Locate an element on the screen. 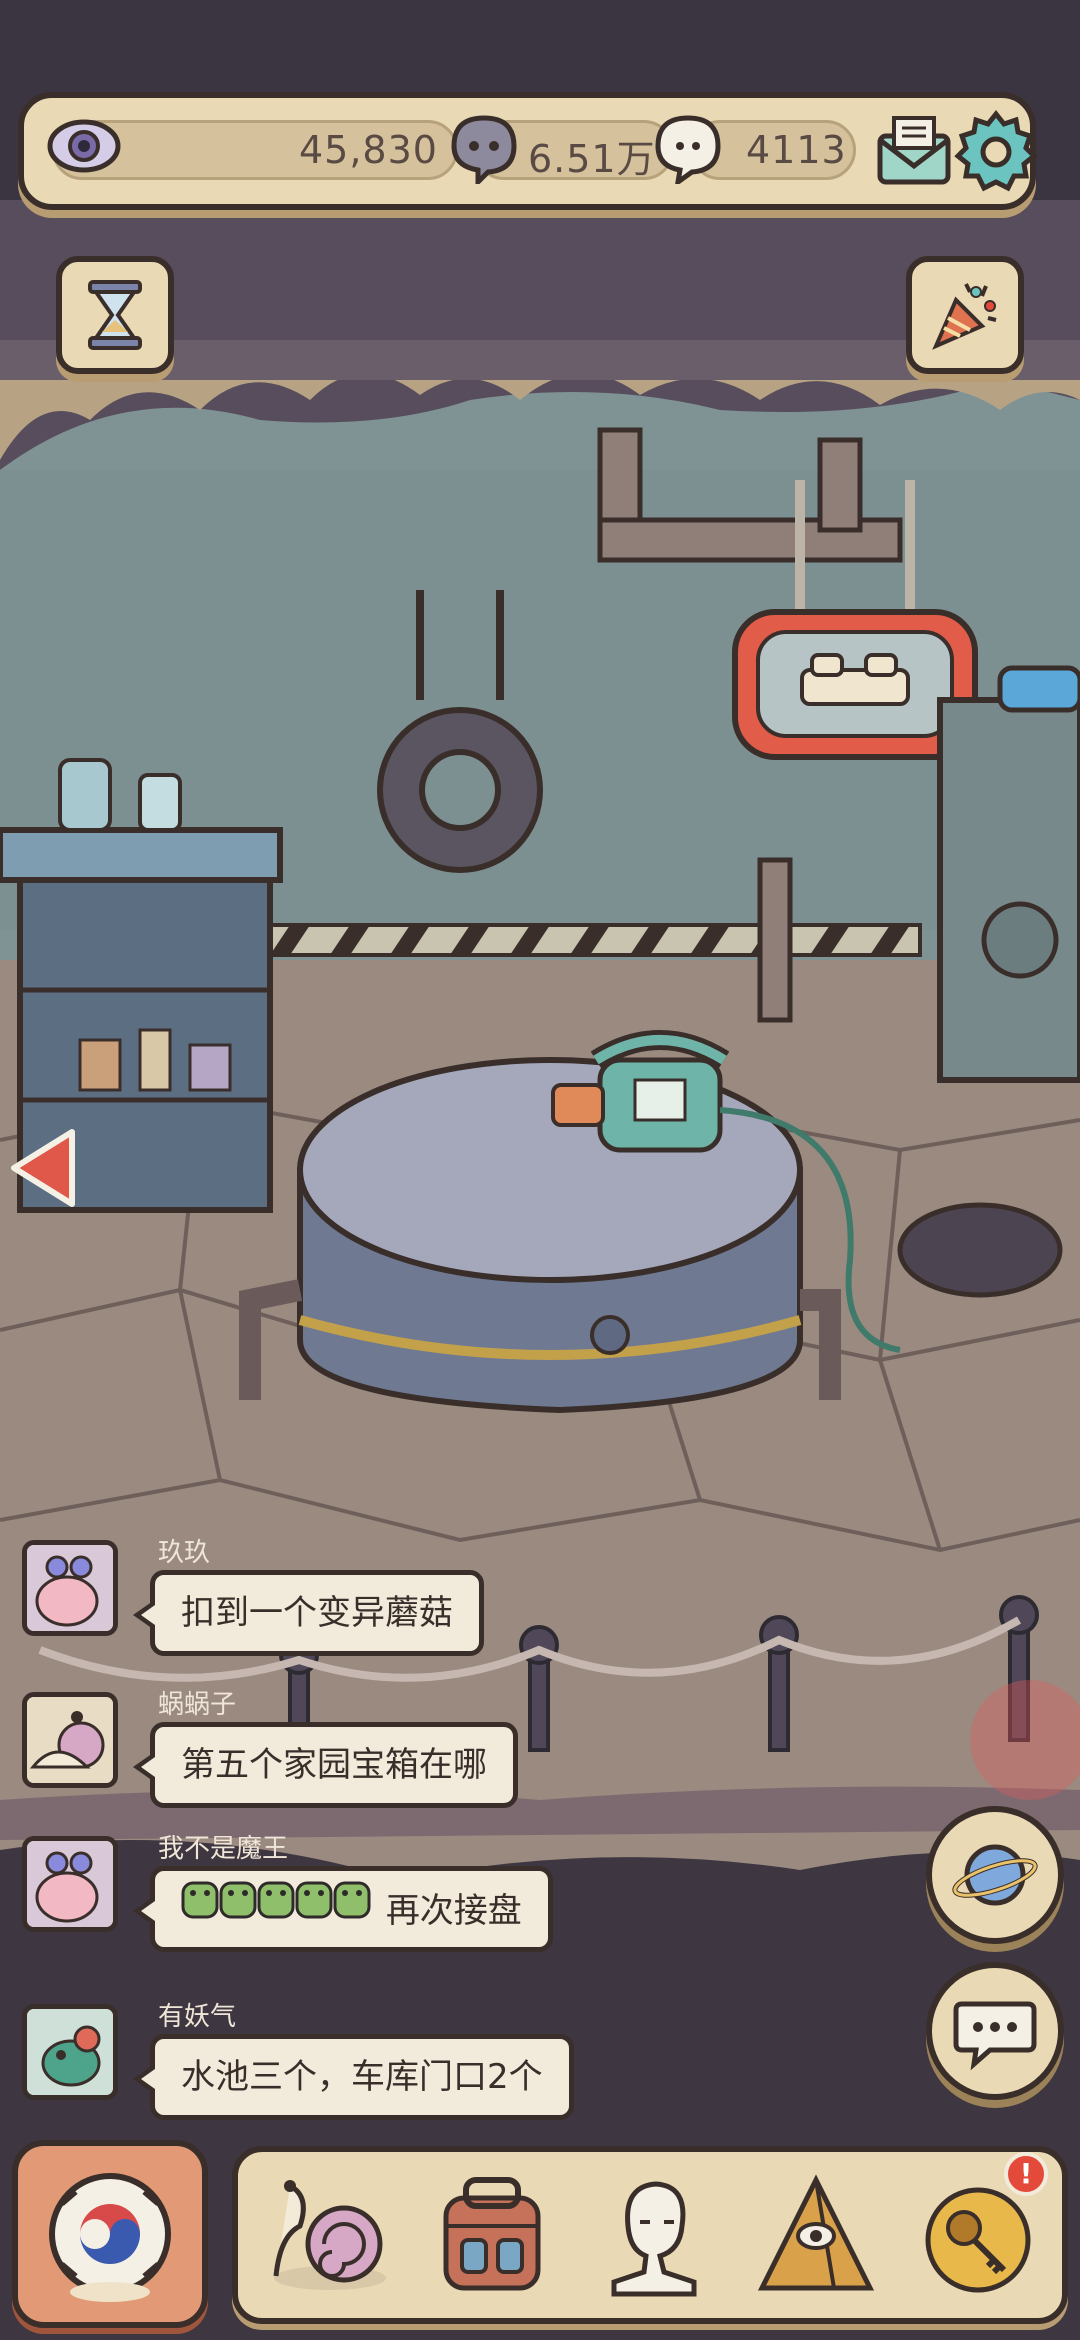 The image size is (1080, 2340). speech-bubble-icon is located at coordinates (688, 149).